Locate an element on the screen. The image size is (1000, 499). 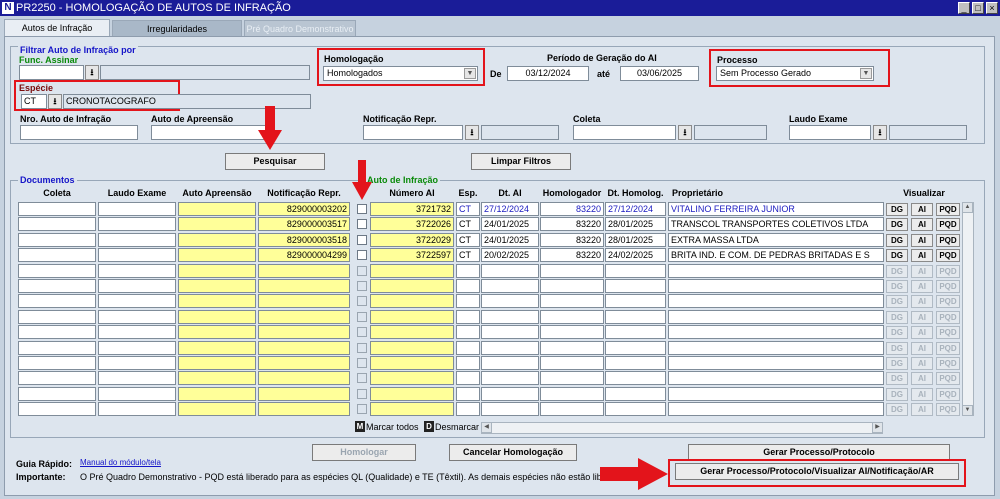
close-icon: × is located at coordinates (992, 8).